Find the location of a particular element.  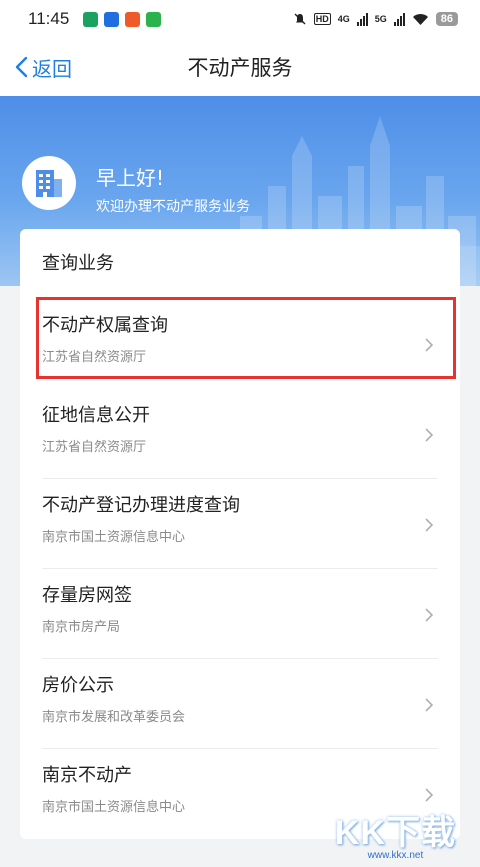

list-item-title: 存量房网签 is located at coordinates (87, 595).